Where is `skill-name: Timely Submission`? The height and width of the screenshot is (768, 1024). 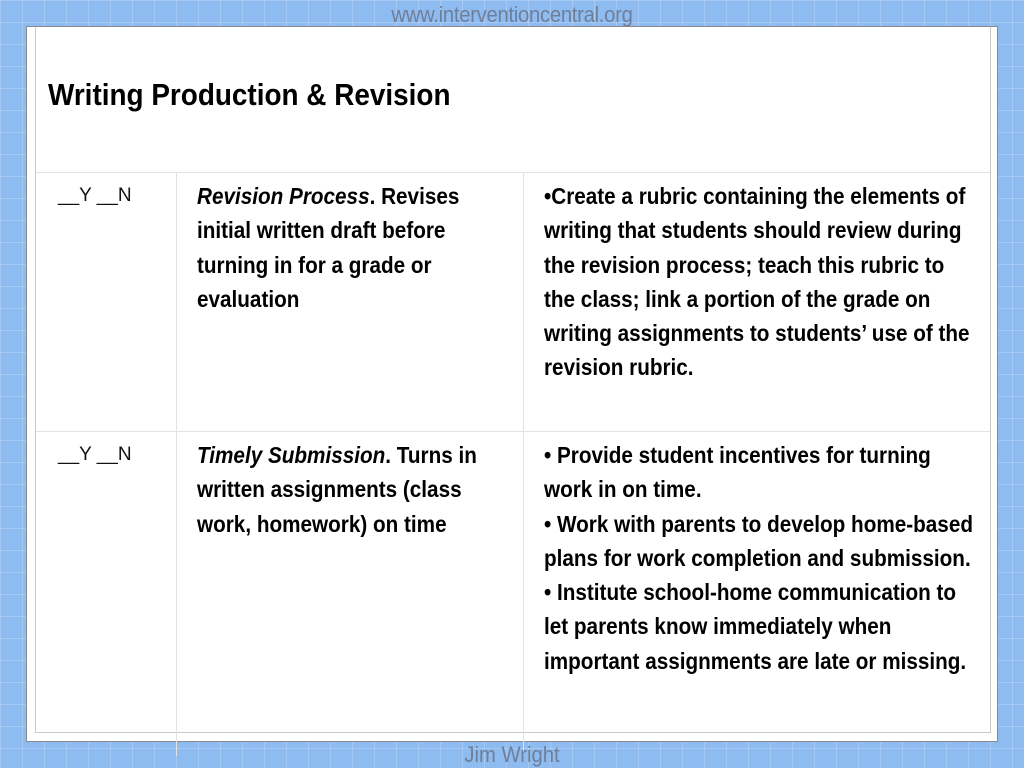 skill-name: Timely Submission is located at coordinates (290, 455).